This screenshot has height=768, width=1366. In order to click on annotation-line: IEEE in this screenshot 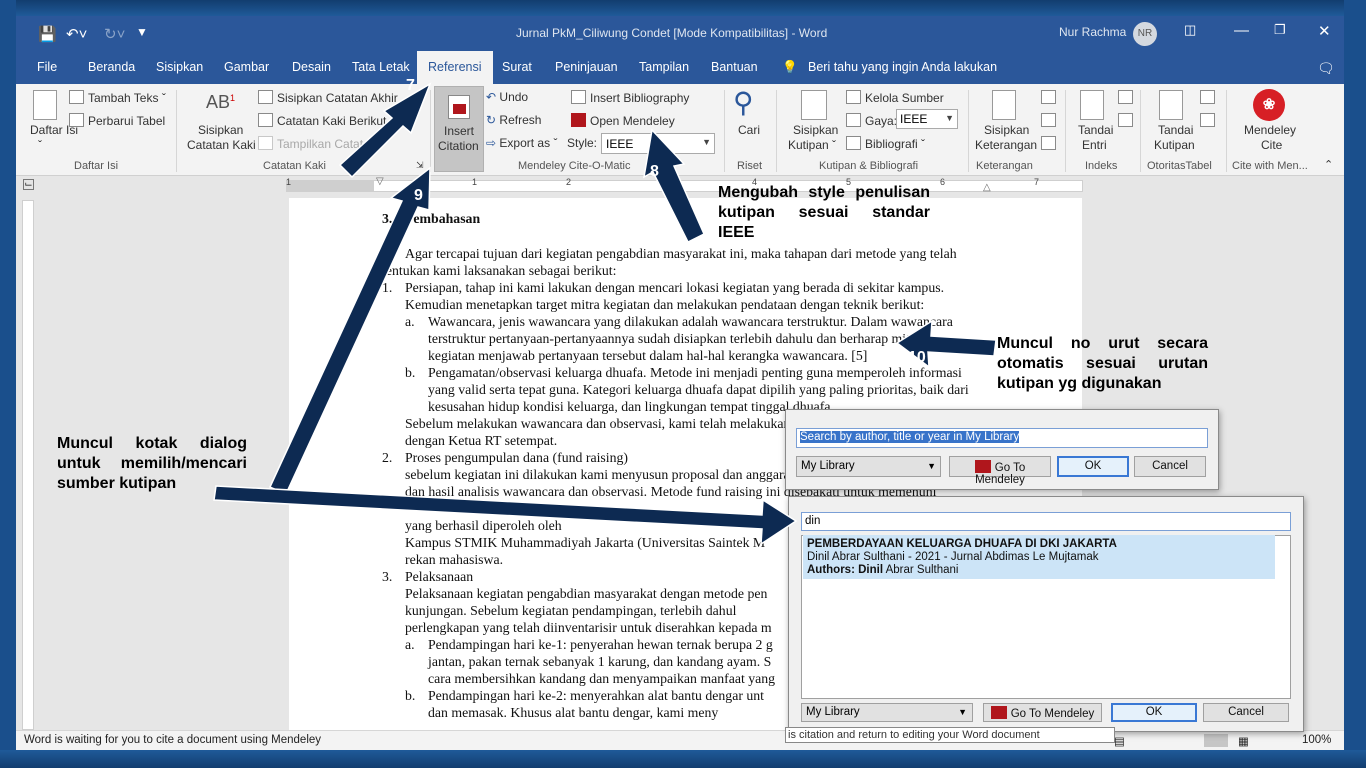, I will do `click(736, 232)`.